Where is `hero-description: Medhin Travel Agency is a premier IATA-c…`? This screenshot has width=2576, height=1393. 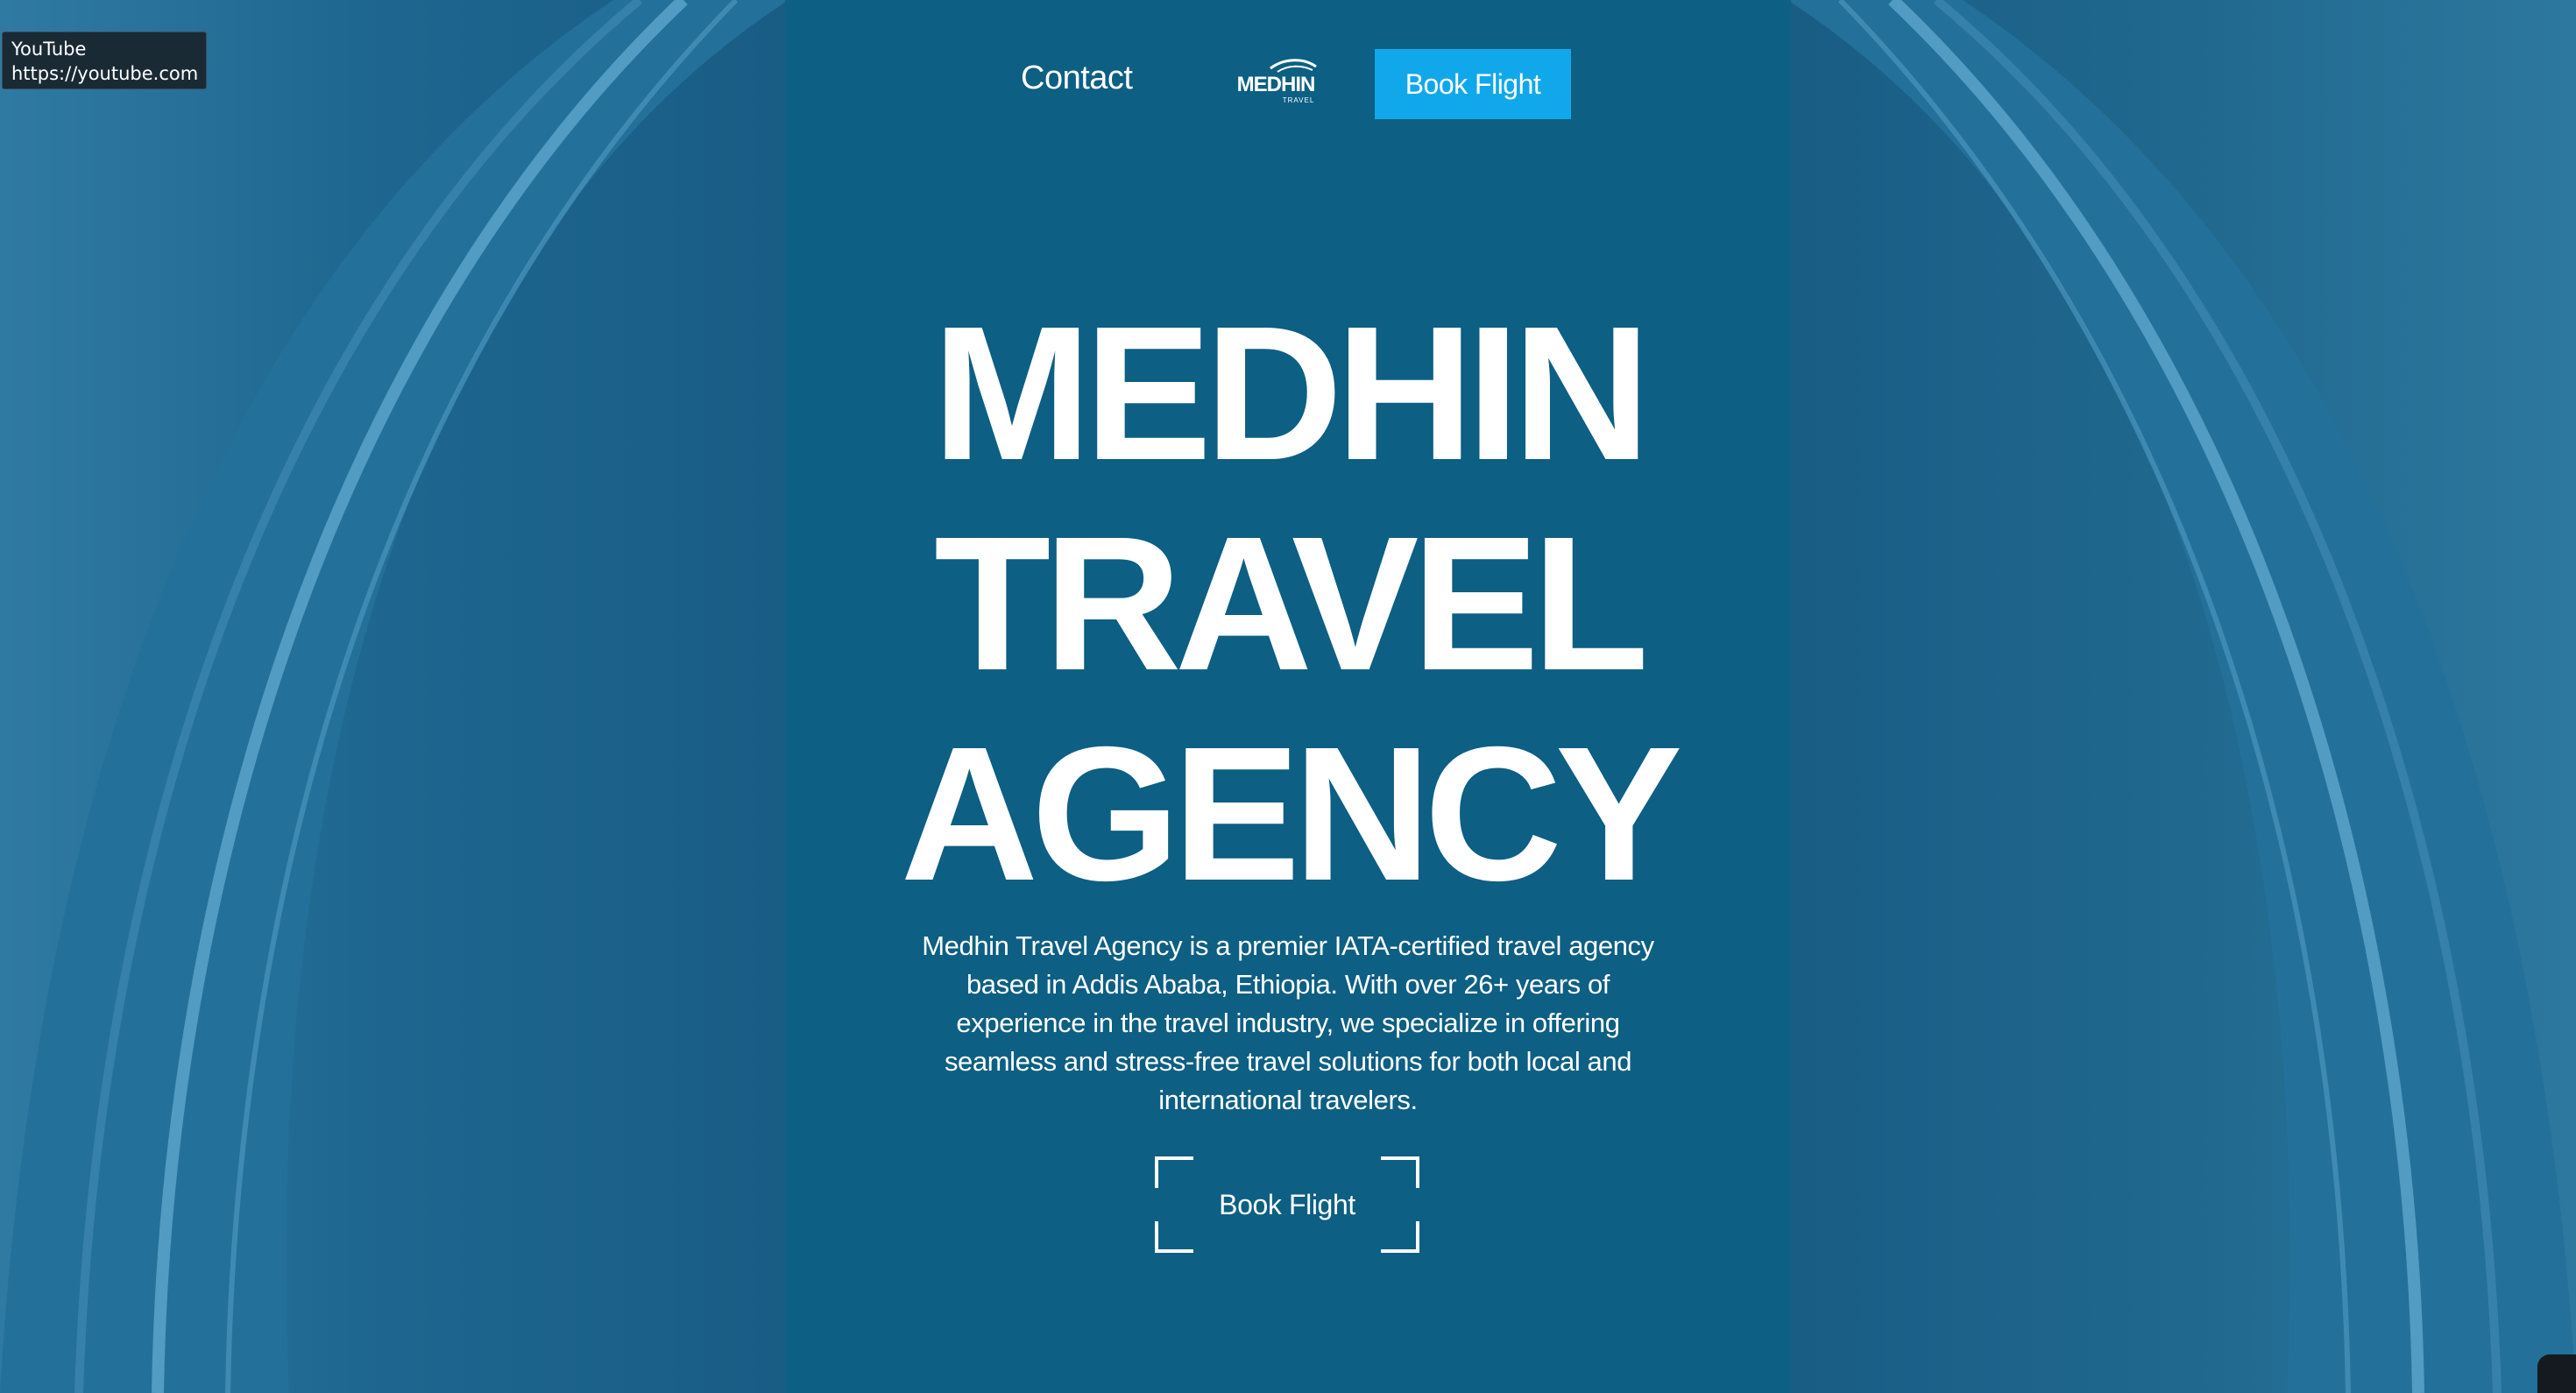 hero-description: Medhin Travel Agency is a premier IATA-c… is located at coordinates (1288, 1023).